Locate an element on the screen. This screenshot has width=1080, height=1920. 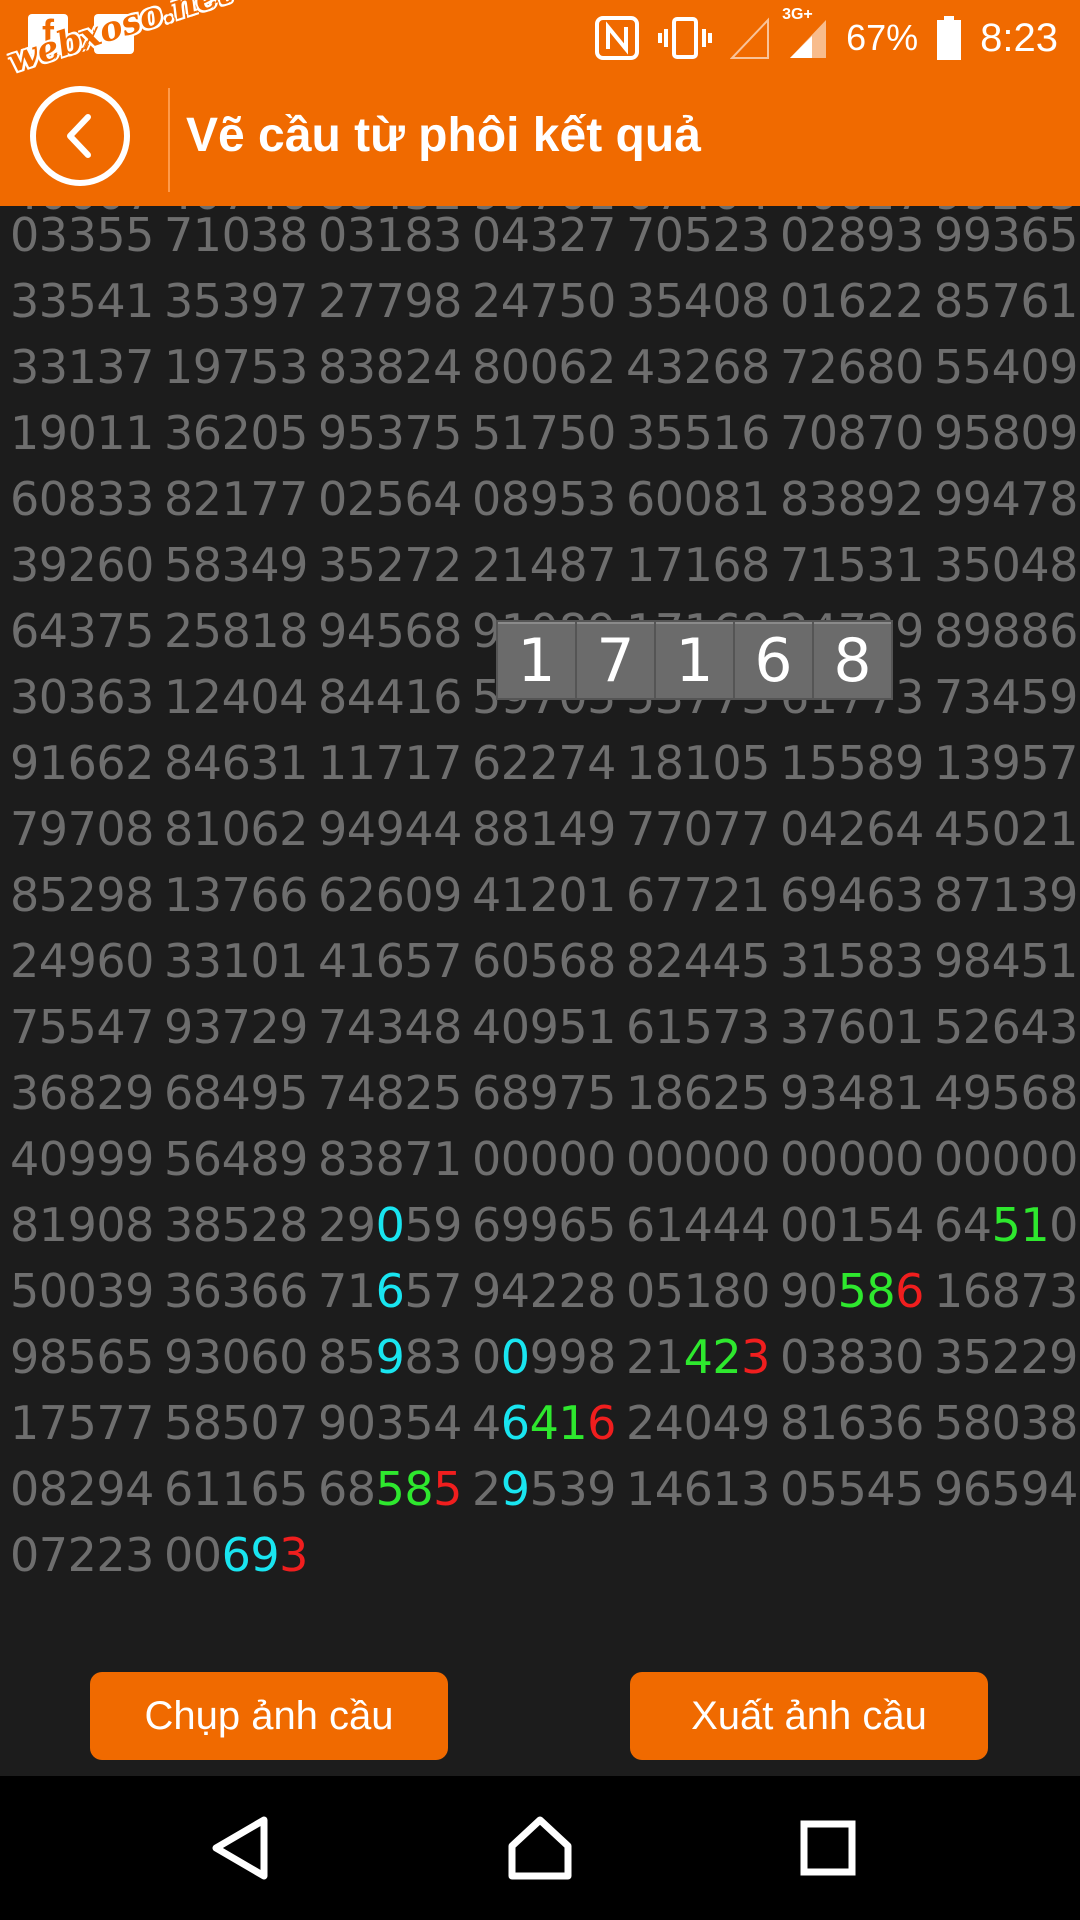
number-cell: 62274 is located at coordinates (544, 763).